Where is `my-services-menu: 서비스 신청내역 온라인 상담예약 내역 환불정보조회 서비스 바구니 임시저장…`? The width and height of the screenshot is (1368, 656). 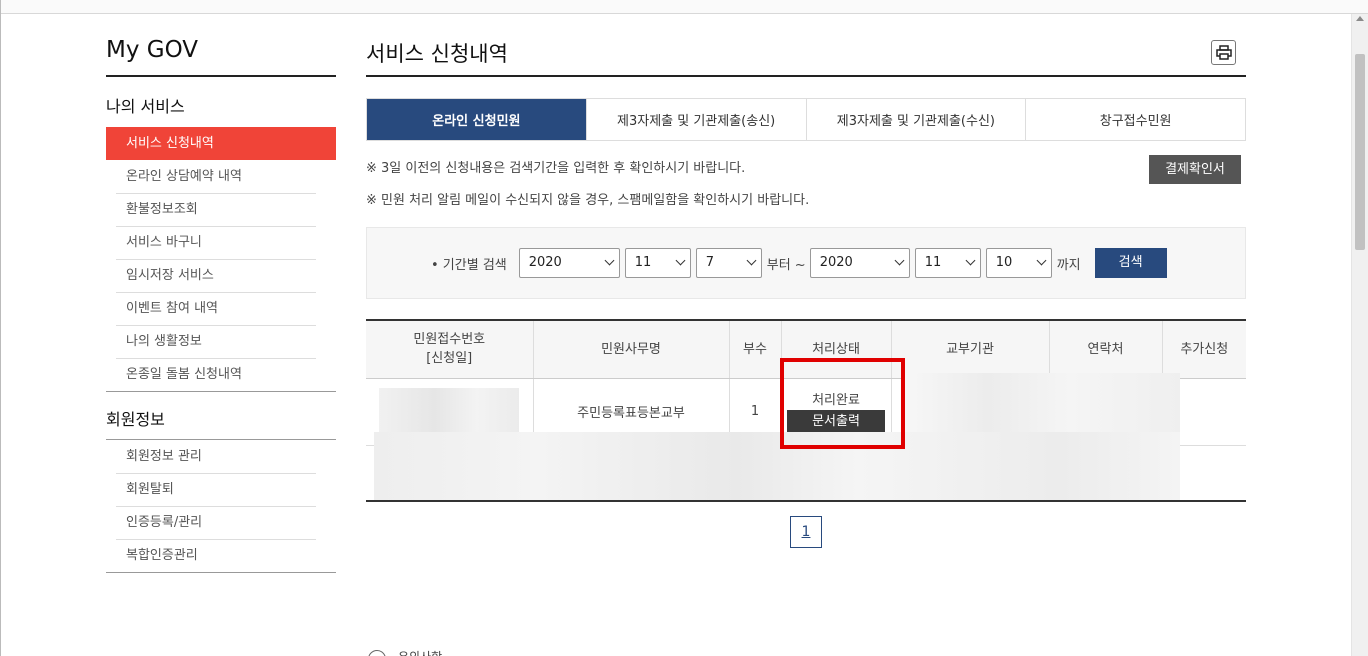
my-services-menu: 서비스 신청내역 온라인 상담예약 내역 환불정보조회 서비스 바구니 임시저장… is located at coordinates (221, 259).